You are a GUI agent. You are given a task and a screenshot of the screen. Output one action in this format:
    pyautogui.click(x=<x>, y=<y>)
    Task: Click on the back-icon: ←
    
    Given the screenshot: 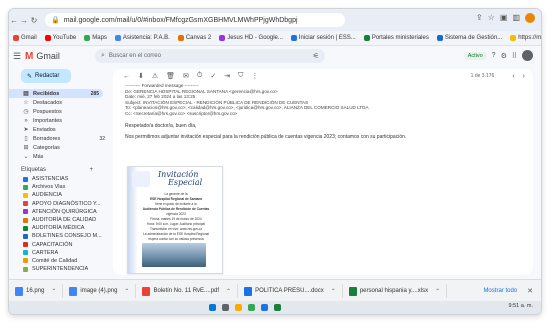 What is the action you would take?
    pyautogui.click(x=14, y=20)
    